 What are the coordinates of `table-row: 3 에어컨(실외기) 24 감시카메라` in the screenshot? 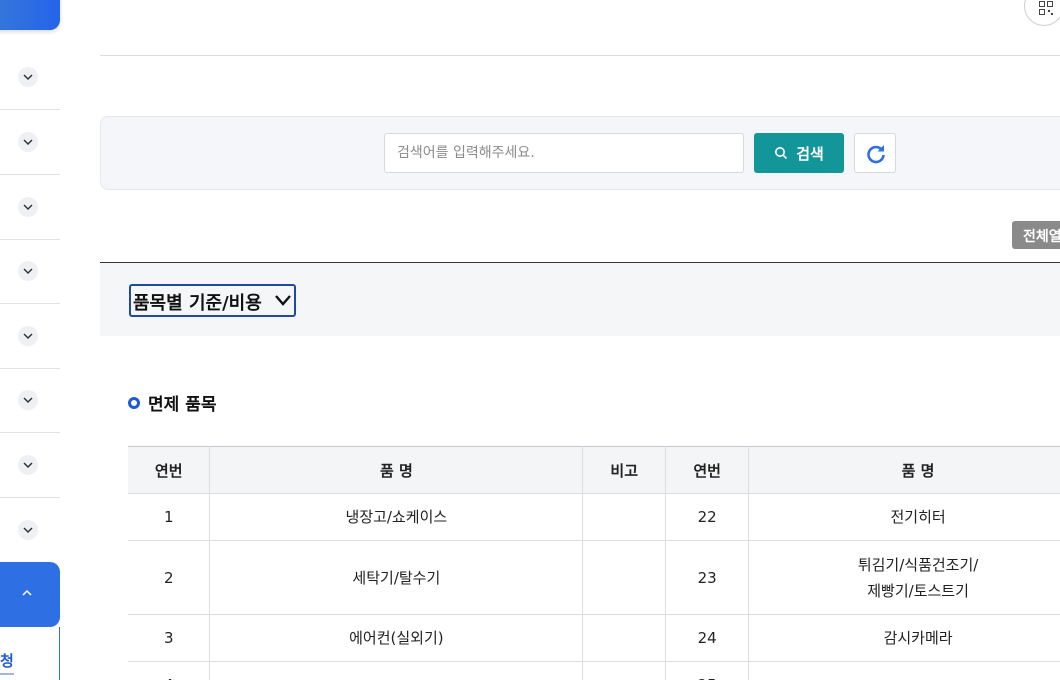 It's located at (594, 638).